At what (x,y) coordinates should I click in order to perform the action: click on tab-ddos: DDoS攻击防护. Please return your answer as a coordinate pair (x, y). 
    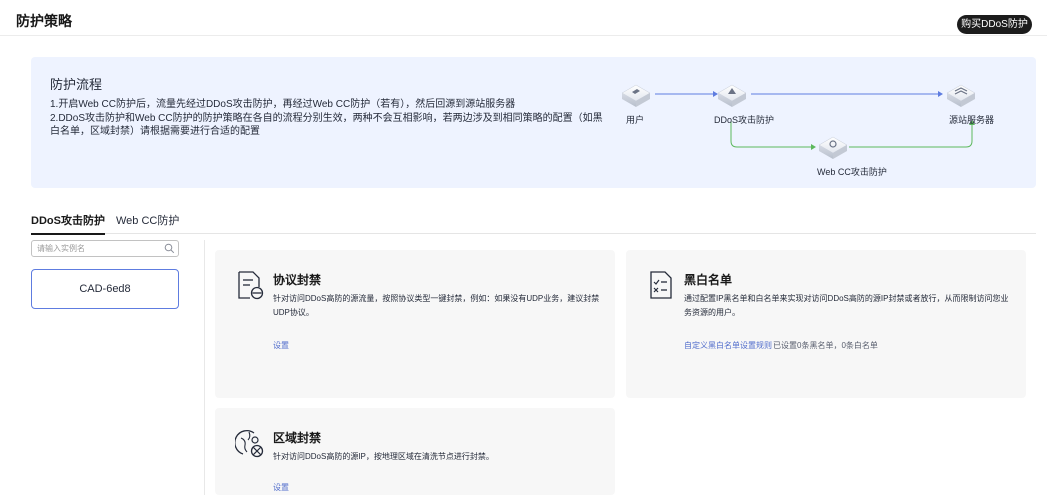
    Looking at the image, I should click on (68, 223).